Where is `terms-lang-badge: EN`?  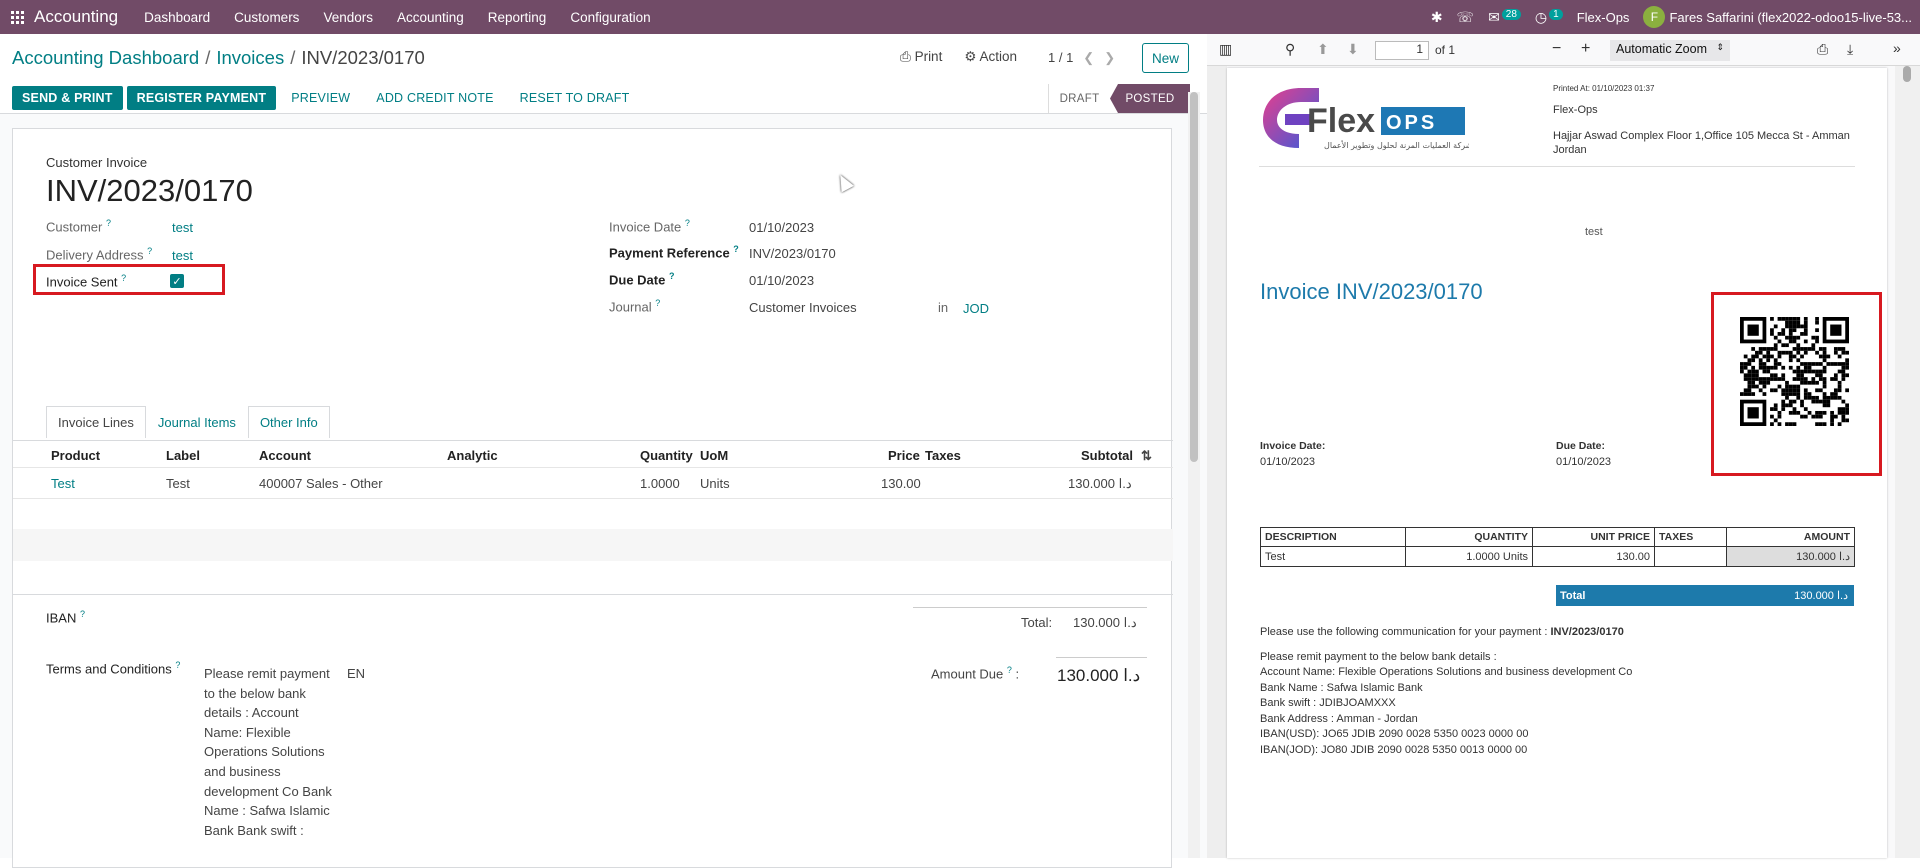
terms-lang-badge: EN is located at coordinates (356, 673).